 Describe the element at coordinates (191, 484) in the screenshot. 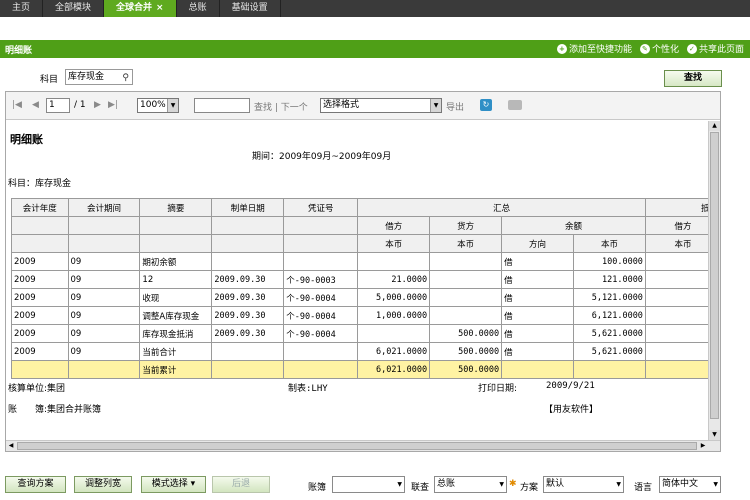

I see `chevron-down-icon: ▾` at that location.